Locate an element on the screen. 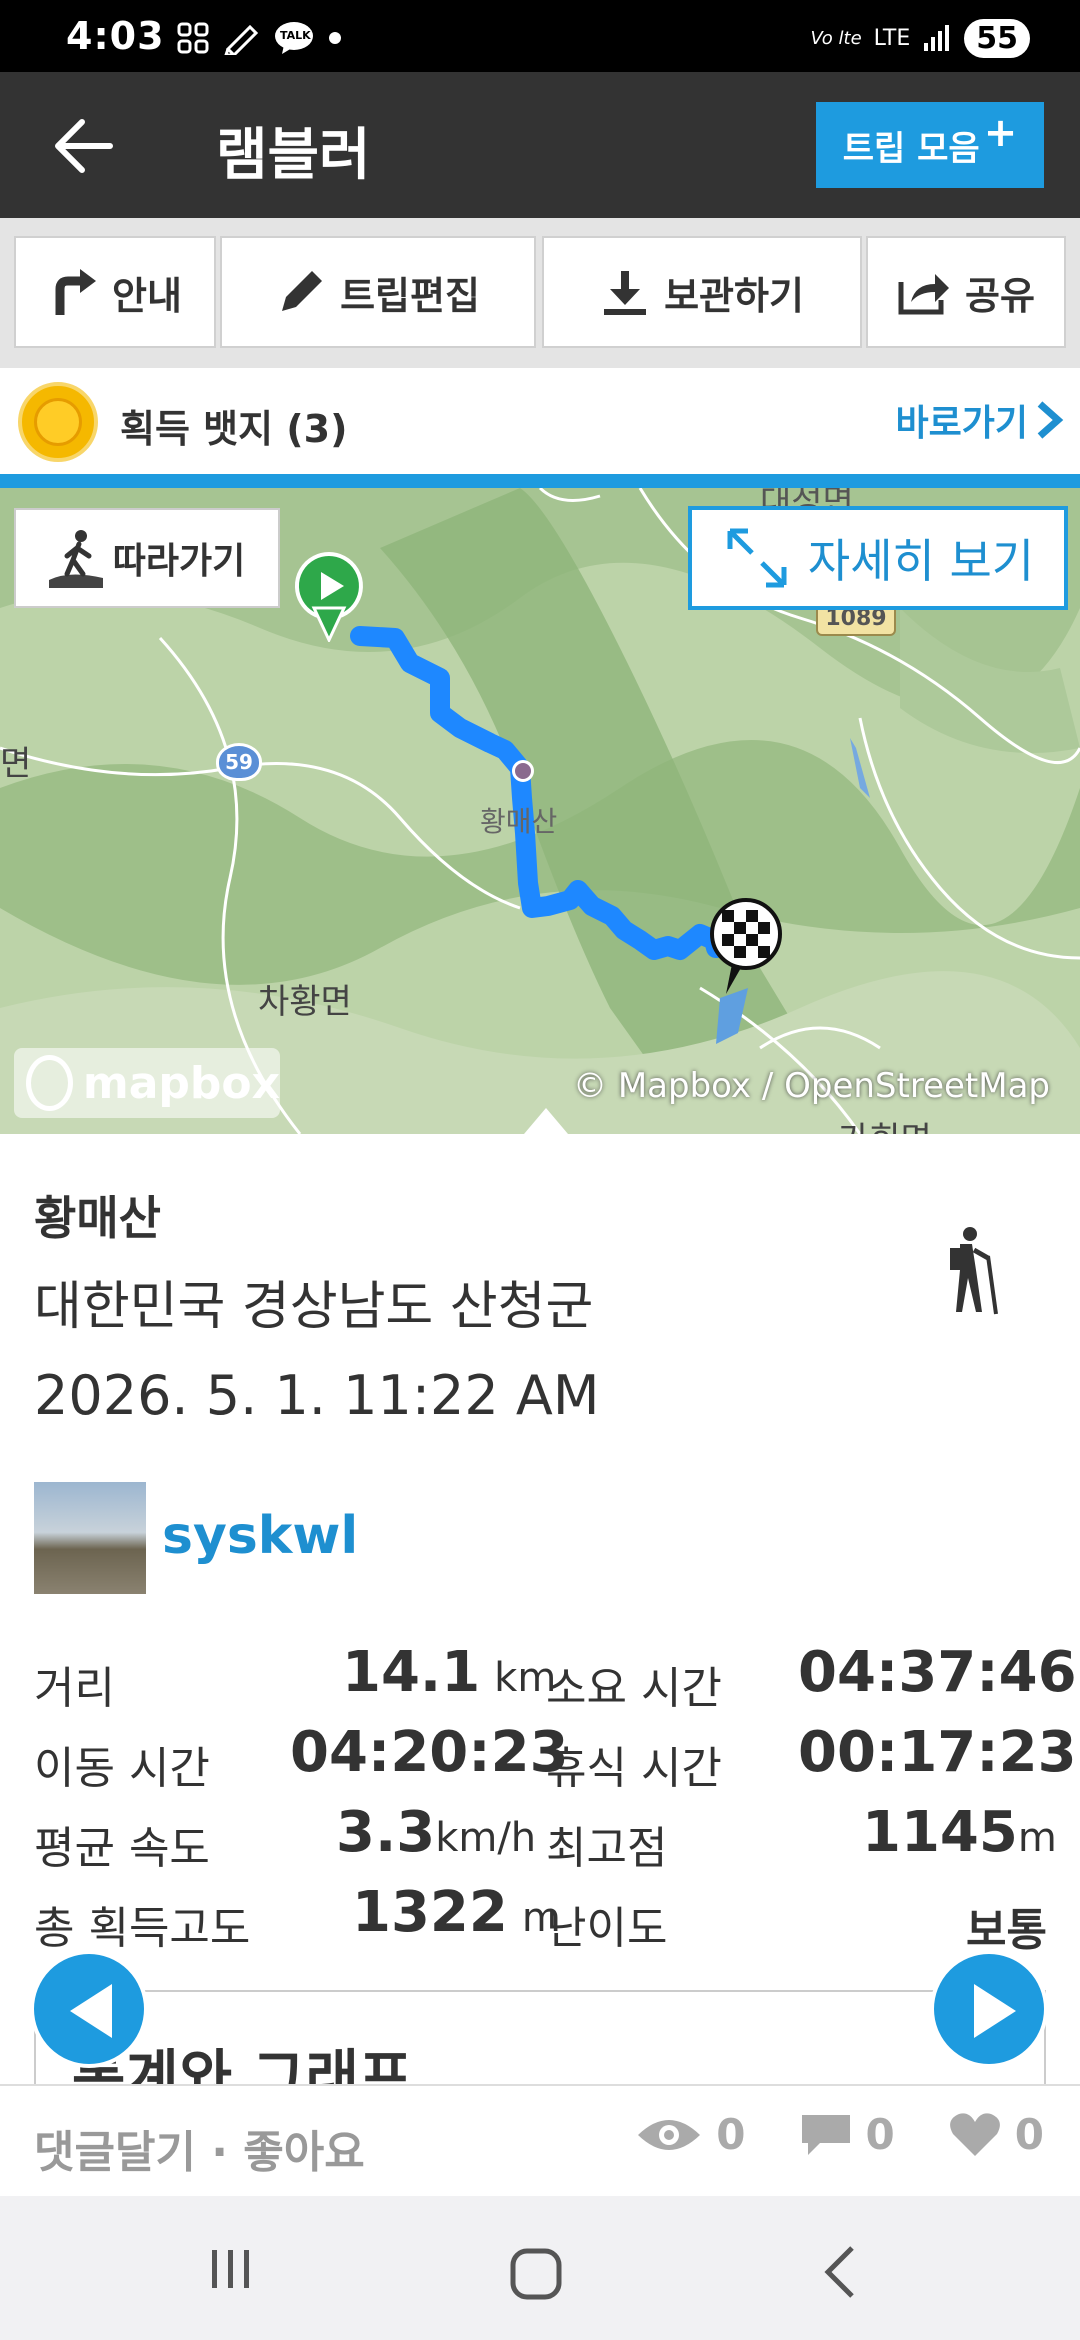  rest-time-label: 휴식 시간 is located at coordinates (634, 1768).